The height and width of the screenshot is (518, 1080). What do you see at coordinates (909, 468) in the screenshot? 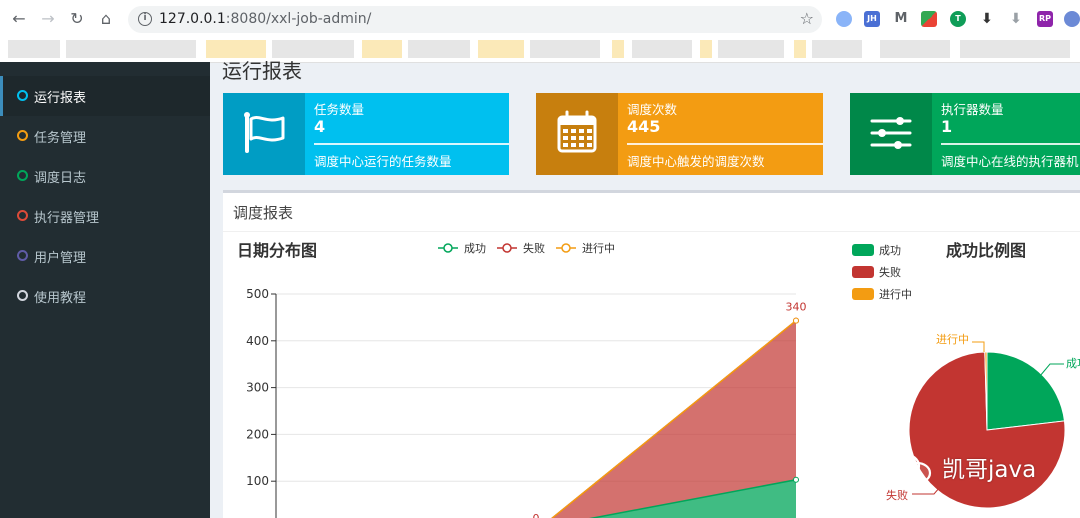
I see `wechat-icon` at bounding box center [909, 468].